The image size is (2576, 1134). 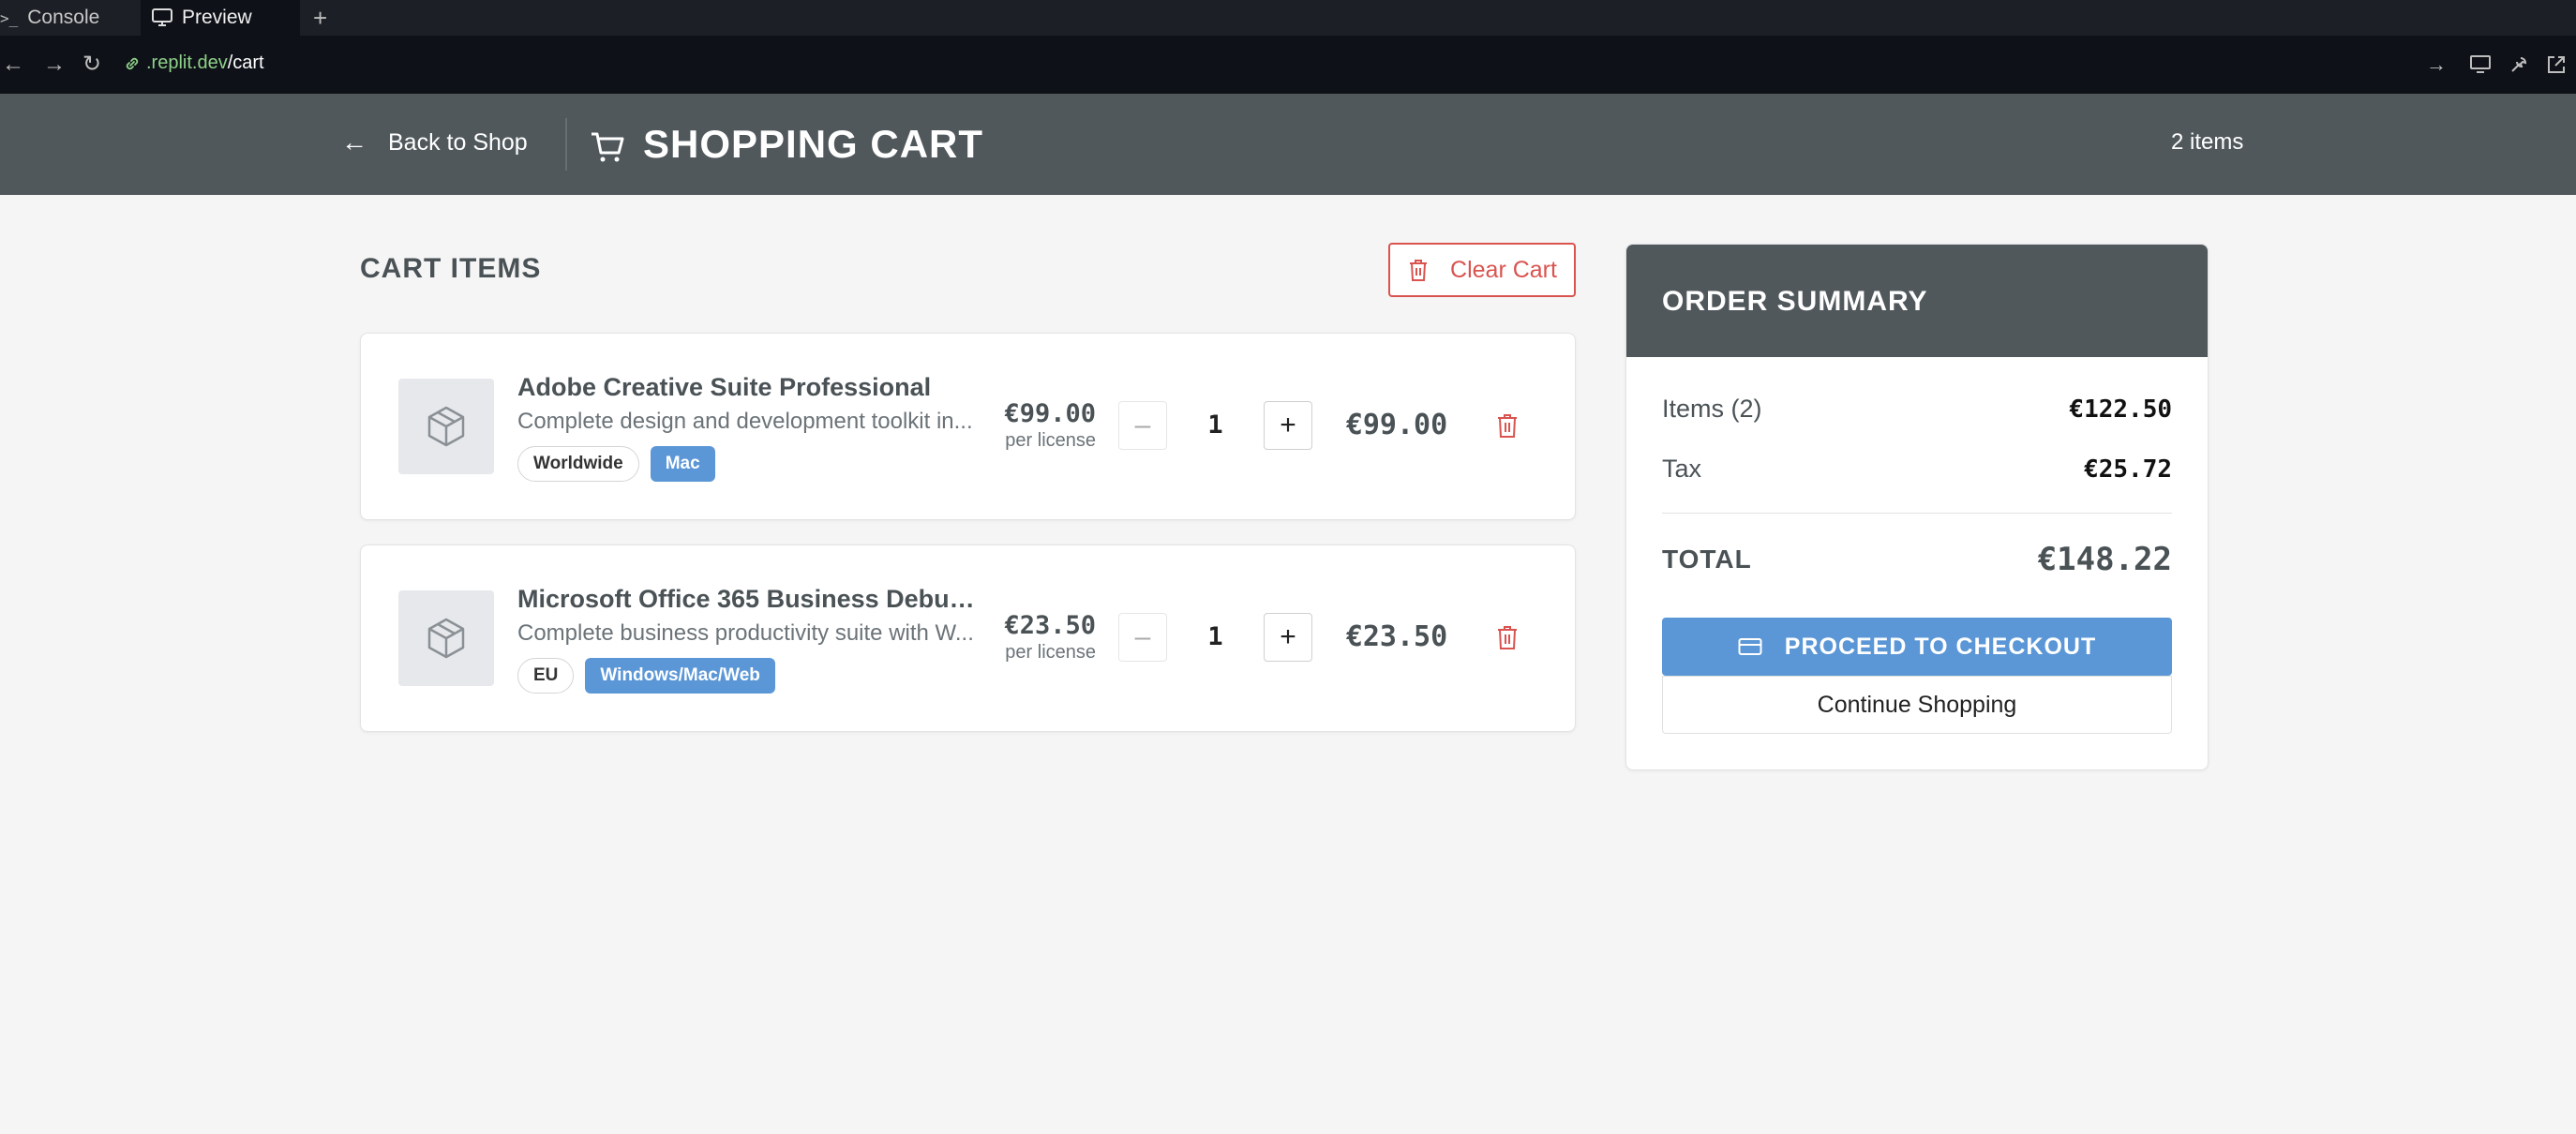 I want to click on summary-items-label: Items (2), so click(x=1712, y=409).